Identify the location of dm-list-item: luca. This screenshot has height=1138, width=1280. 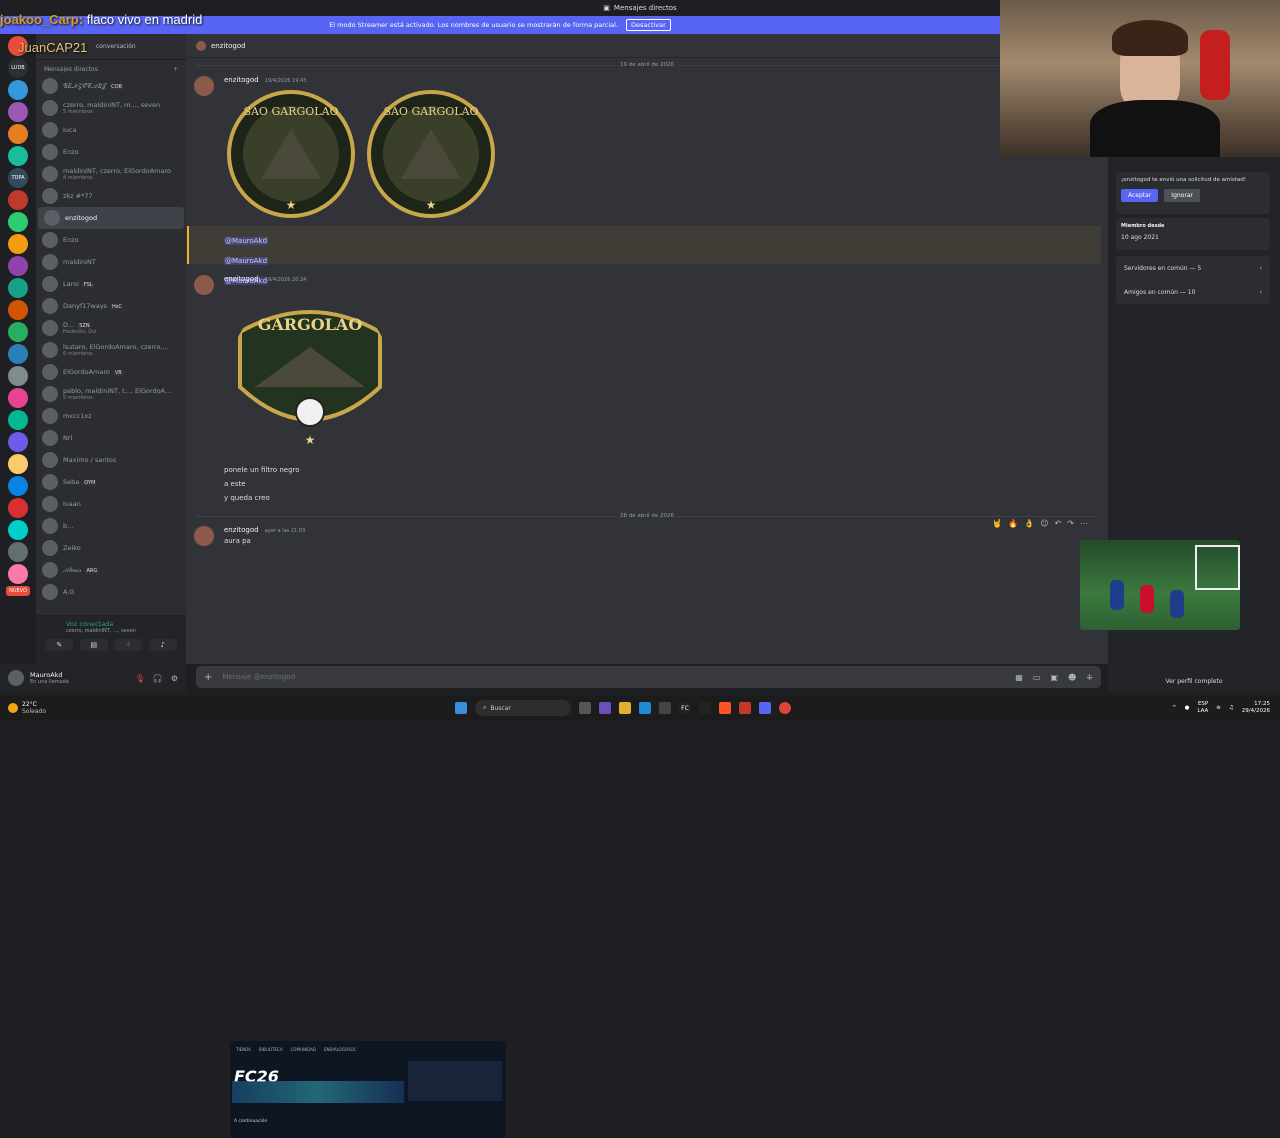
(111, 130).